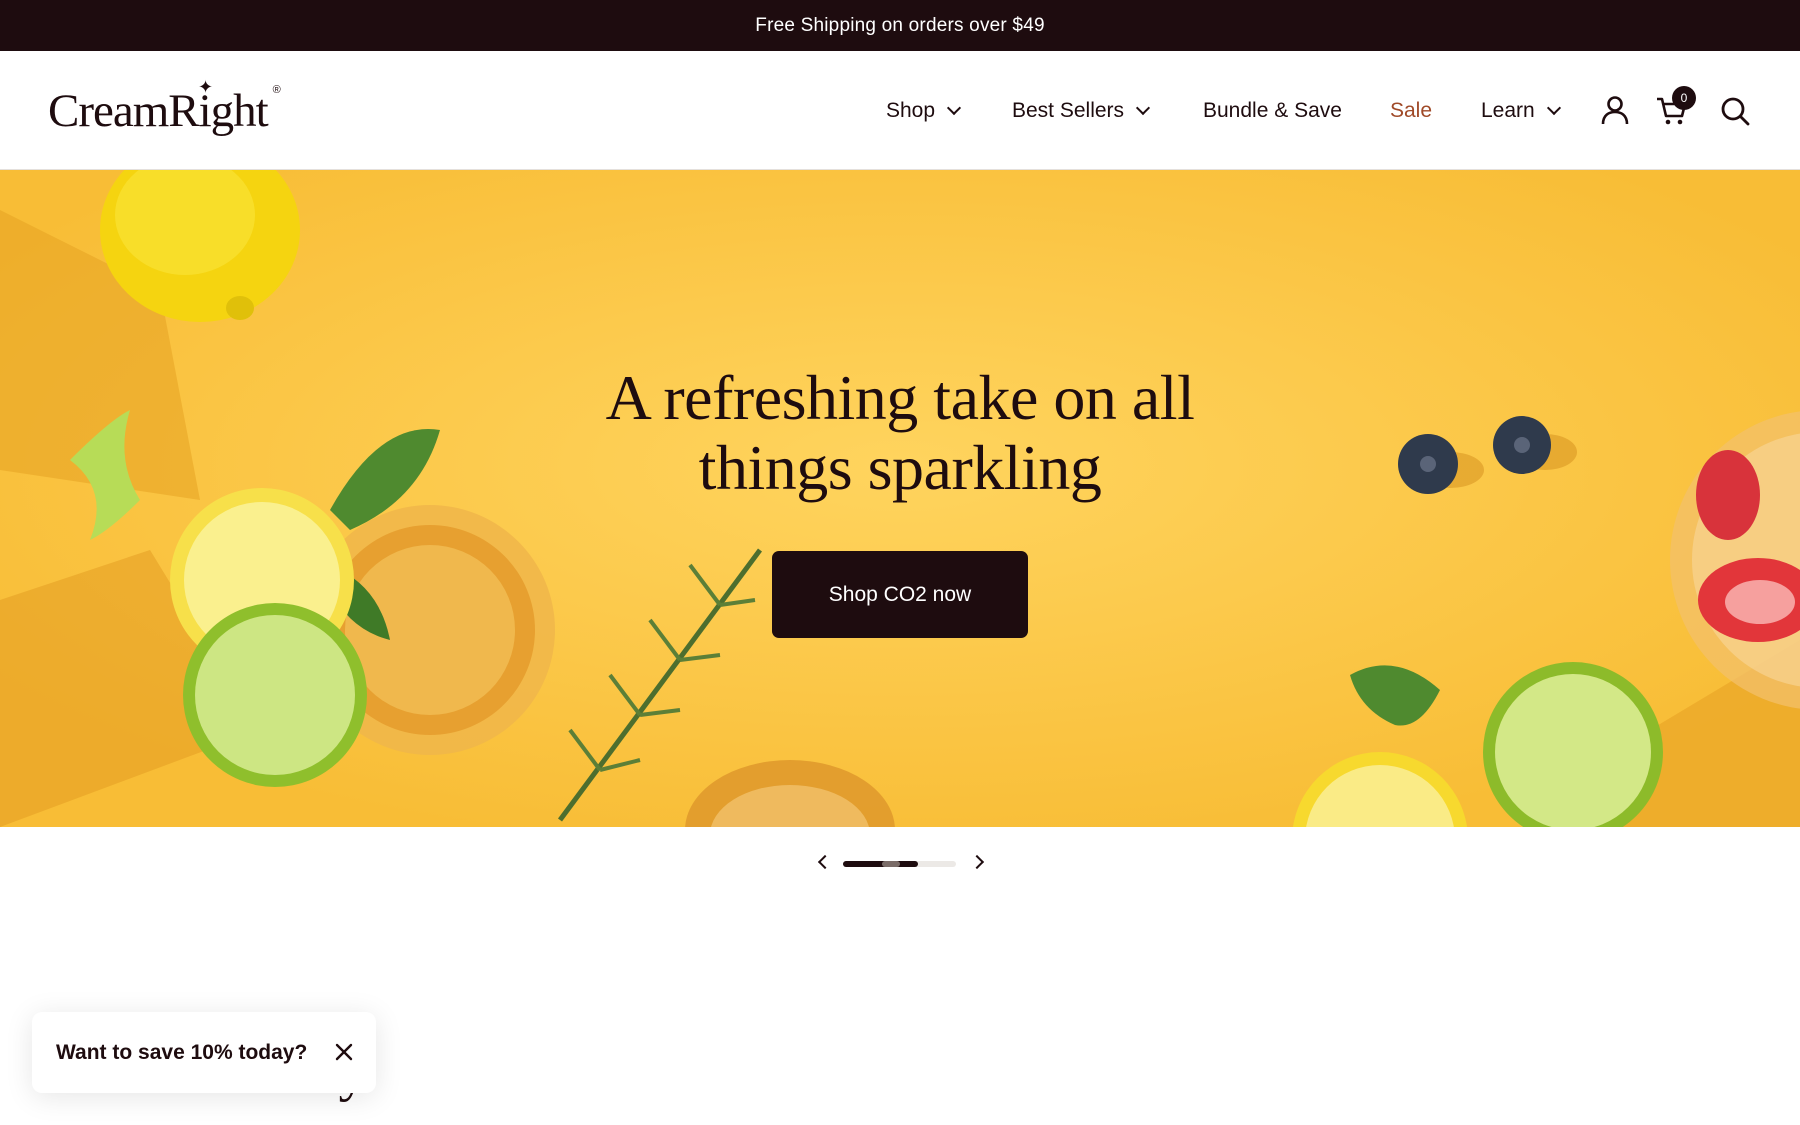 This screenshot has width=1800, height=1125. What do you see at coordinates (900, 467) in the screenshot?
I see `hero-title-line-2: things sparkling` at bounding box center [900, 467].